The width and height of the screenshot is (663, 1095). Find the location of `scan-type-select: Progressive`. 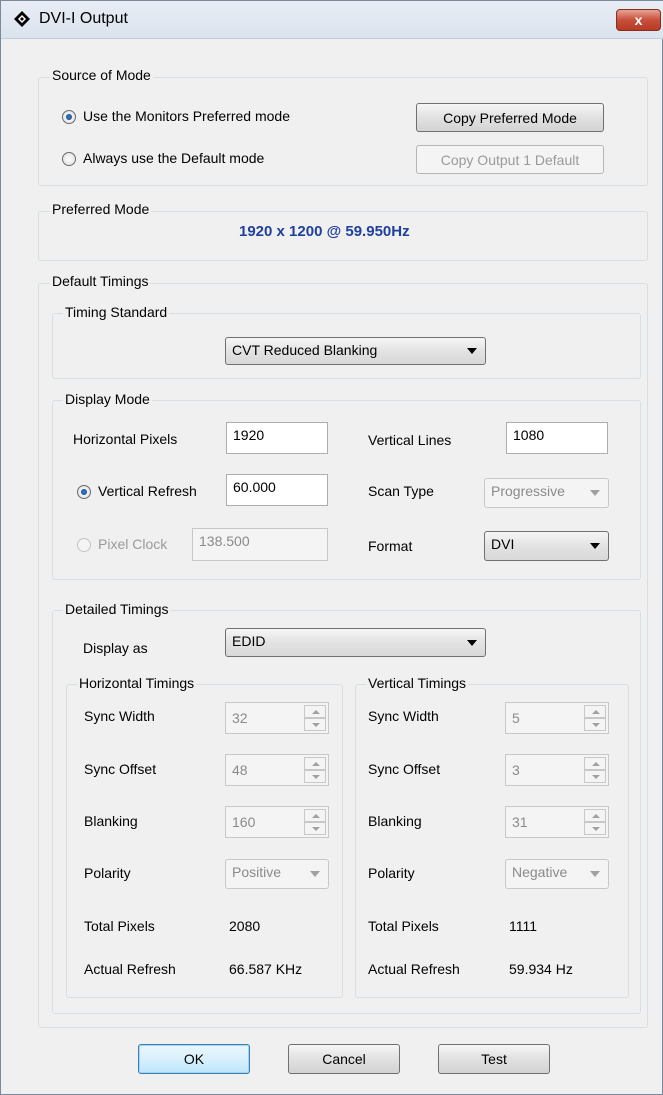

scan-type-select: Progressive is located at coordinates (546, 493).